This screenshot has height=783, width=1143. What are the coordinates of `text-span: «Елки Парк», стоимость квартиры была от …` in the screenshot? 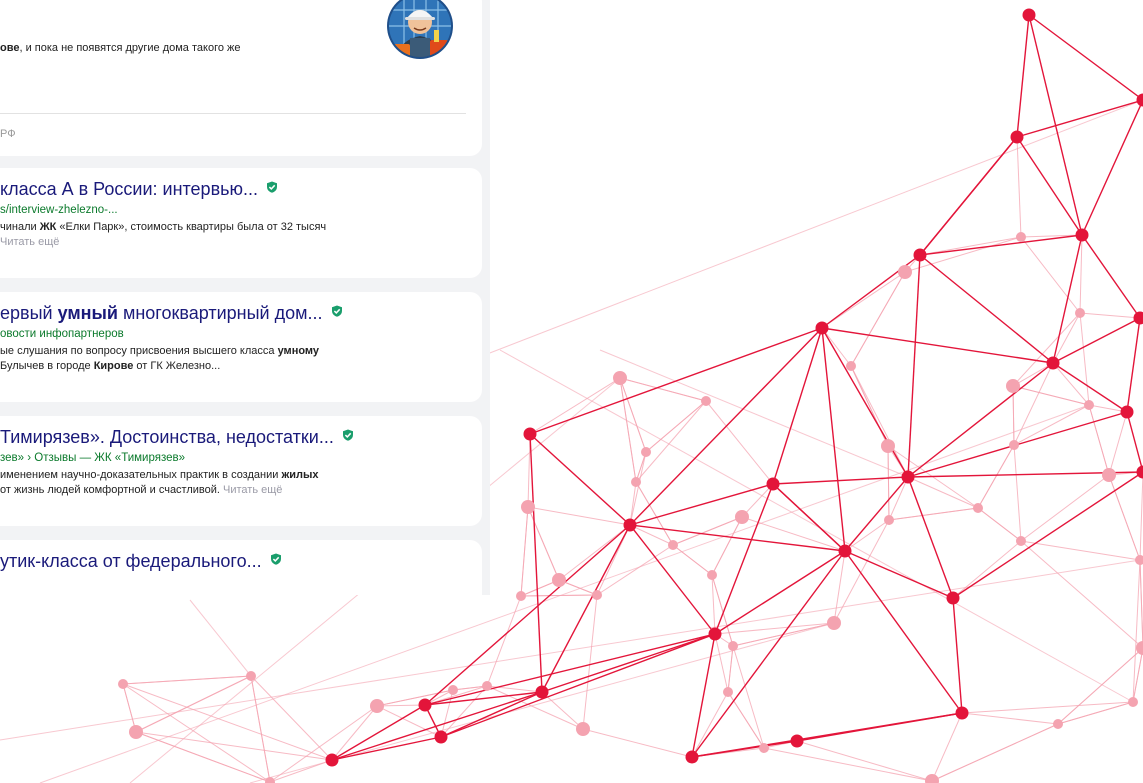 It's located at (191, 227).